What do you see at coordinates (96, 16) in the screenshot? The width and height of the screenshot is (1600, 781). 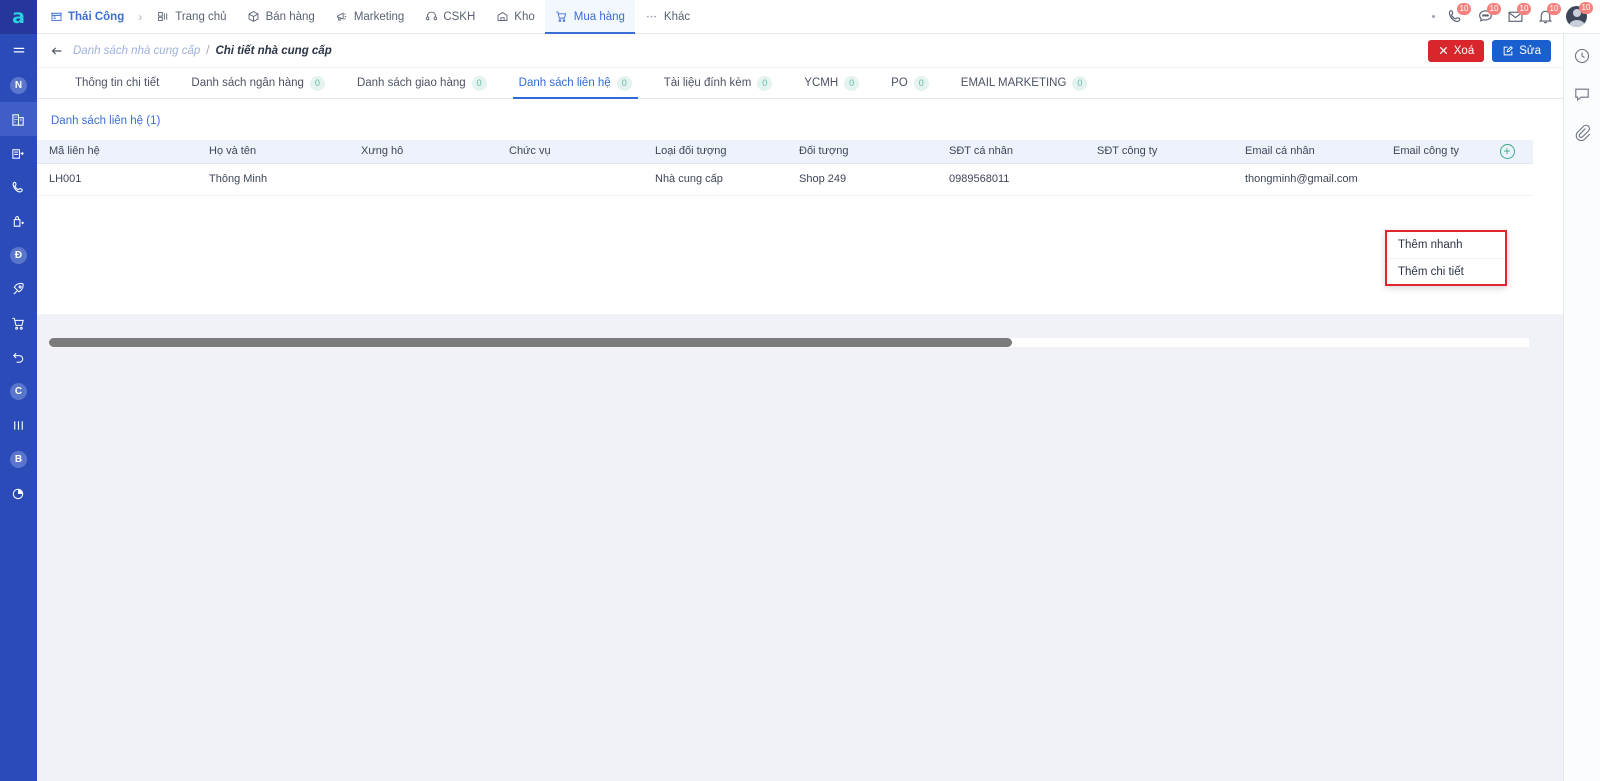 I see `nav-item-label: Thái Công` at bounding box center [96, 16].